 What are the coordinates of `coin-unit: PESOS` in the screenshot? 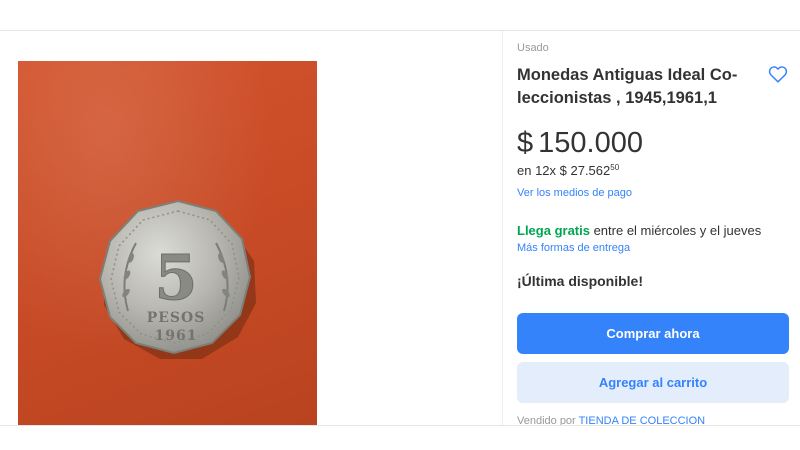 It's located at (176, 318).